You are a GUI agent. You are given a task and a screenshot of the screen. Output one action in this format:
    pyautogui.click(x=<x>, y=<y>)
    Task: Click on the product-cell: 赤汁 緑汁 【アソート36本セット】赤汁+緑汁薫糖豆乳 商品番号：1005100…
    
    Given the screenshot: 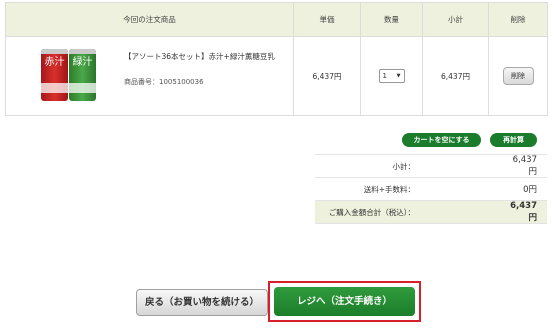 What is the action you would take?
    pyautogui.click(x=149, y=76)
    